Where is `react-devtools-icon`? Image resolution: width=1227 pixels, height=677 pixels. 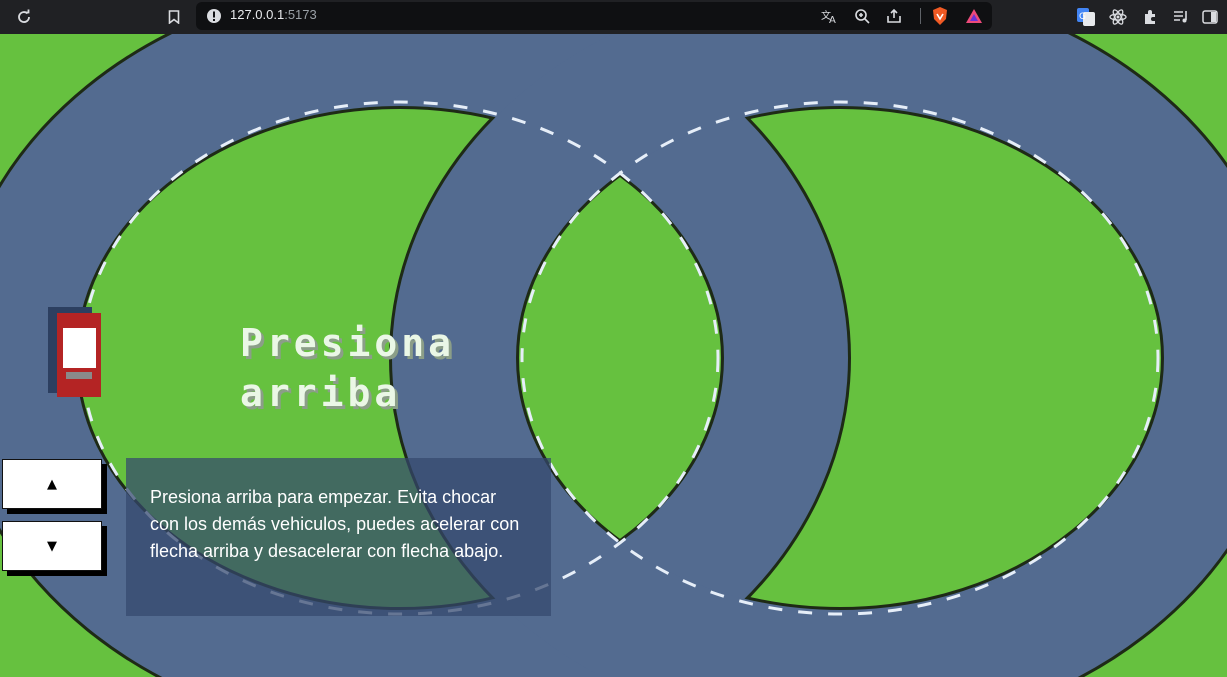 react-devtools-icon is located at coordinates (1118, 17).